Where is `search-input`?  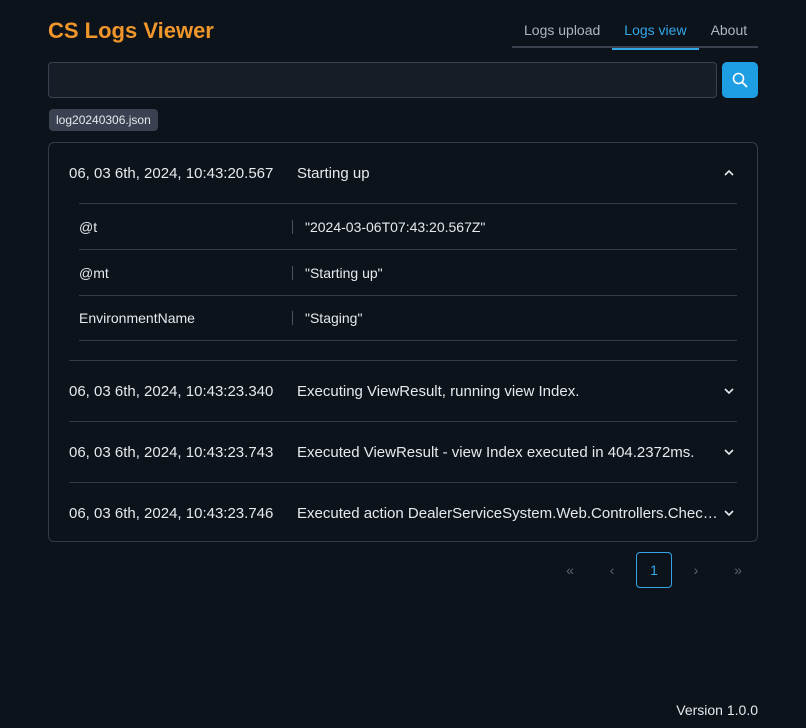
search-input is located at coordinates (382, 80).